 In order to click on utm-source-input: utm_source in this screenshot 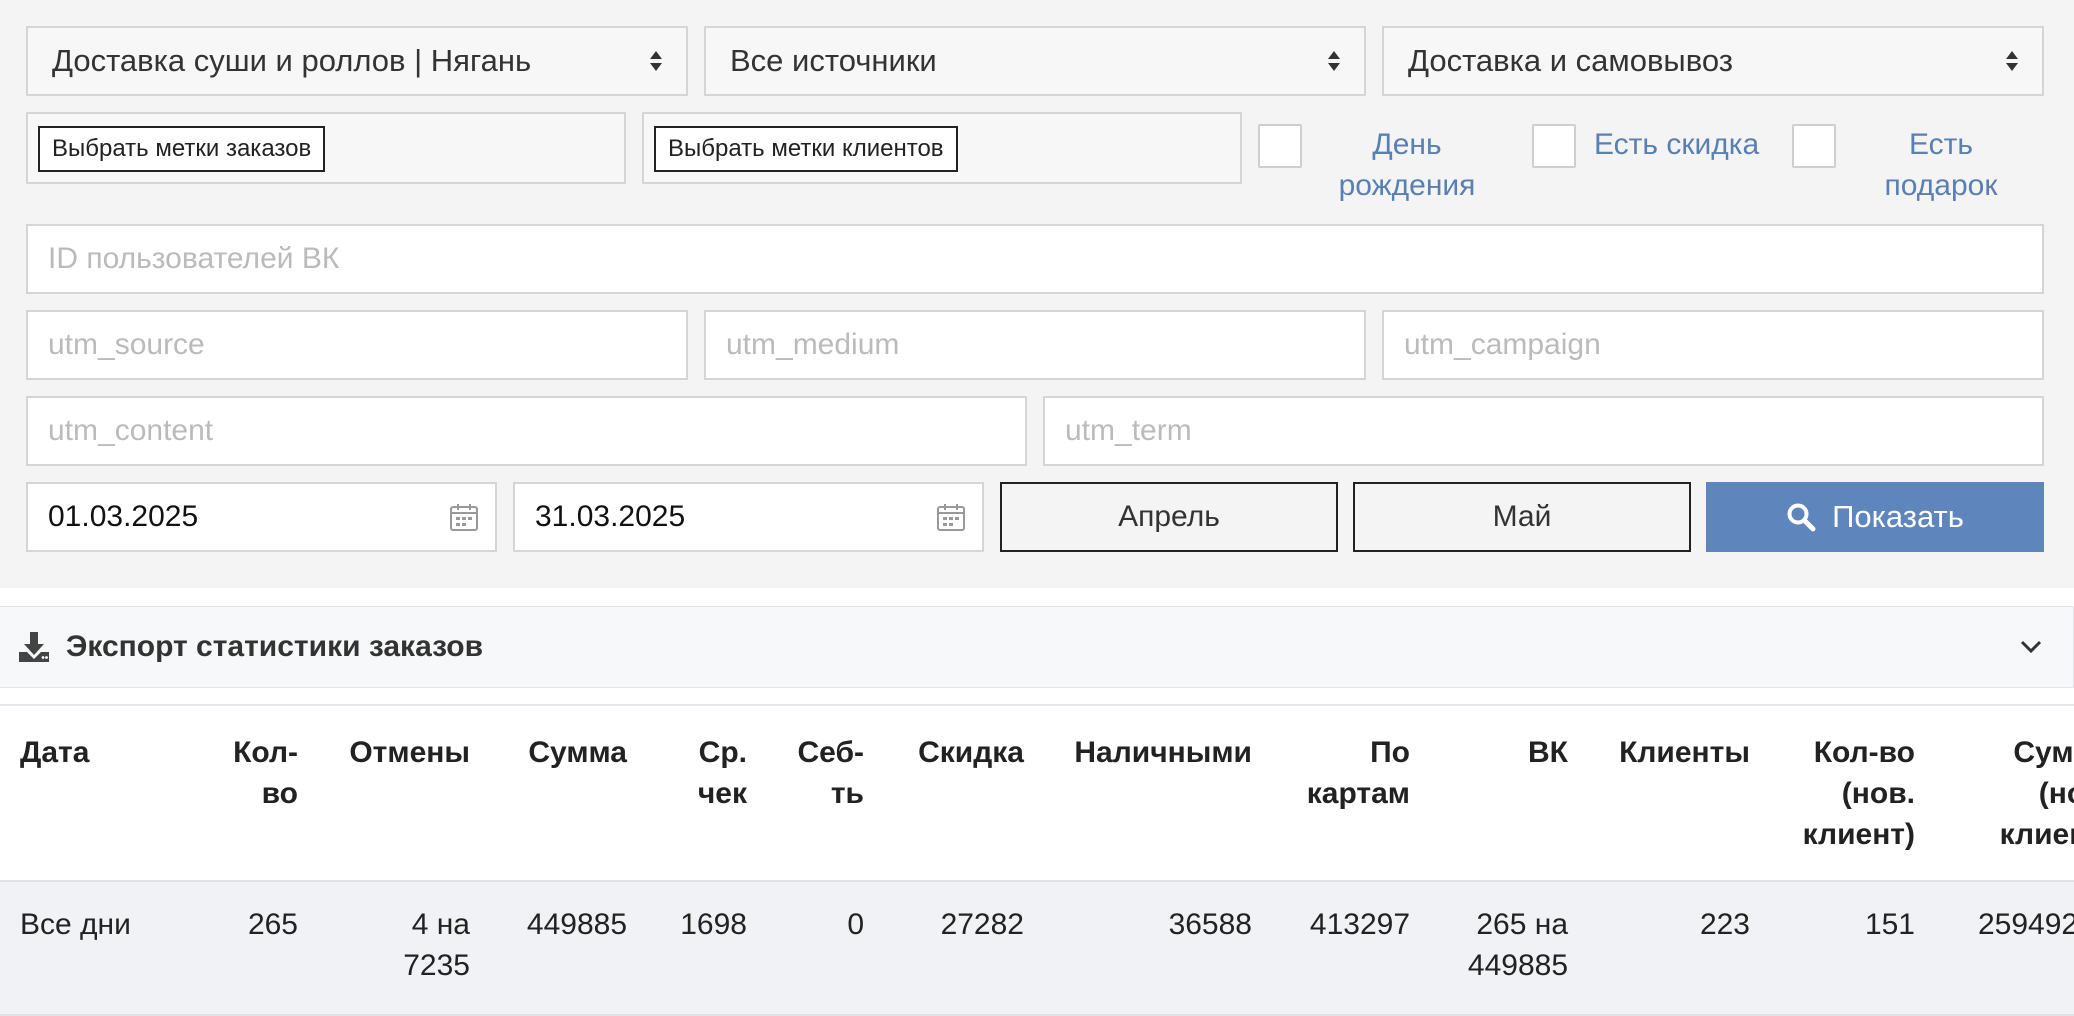, I will do `click(357, 345)`.